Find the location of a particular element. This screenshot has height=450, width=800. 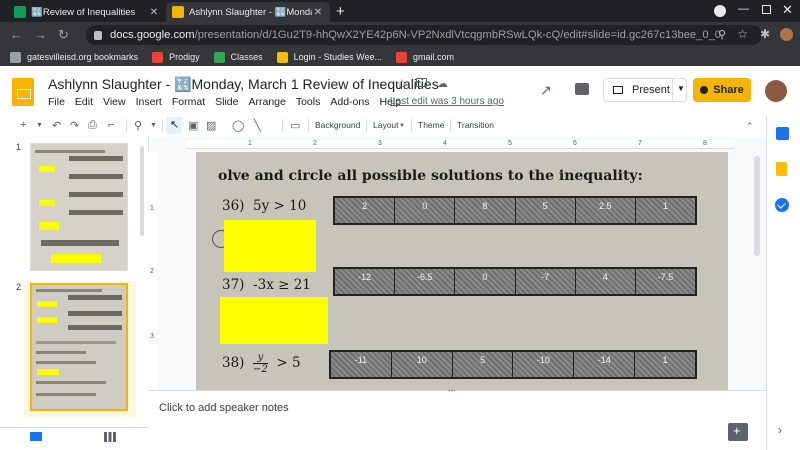

bookmark-classes: Classes is located at coordinates (238, 57).